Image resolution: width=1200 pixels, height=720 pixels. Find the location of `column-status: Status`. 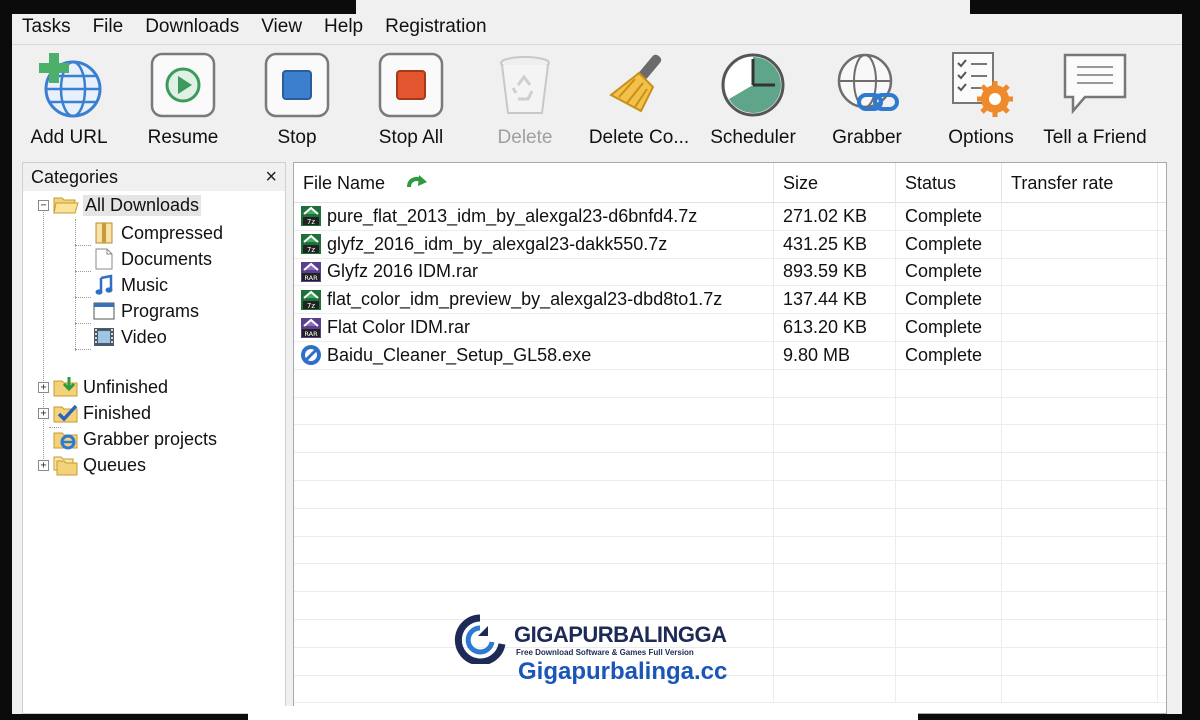

column-status: Status is located at coordinates (949, 183).